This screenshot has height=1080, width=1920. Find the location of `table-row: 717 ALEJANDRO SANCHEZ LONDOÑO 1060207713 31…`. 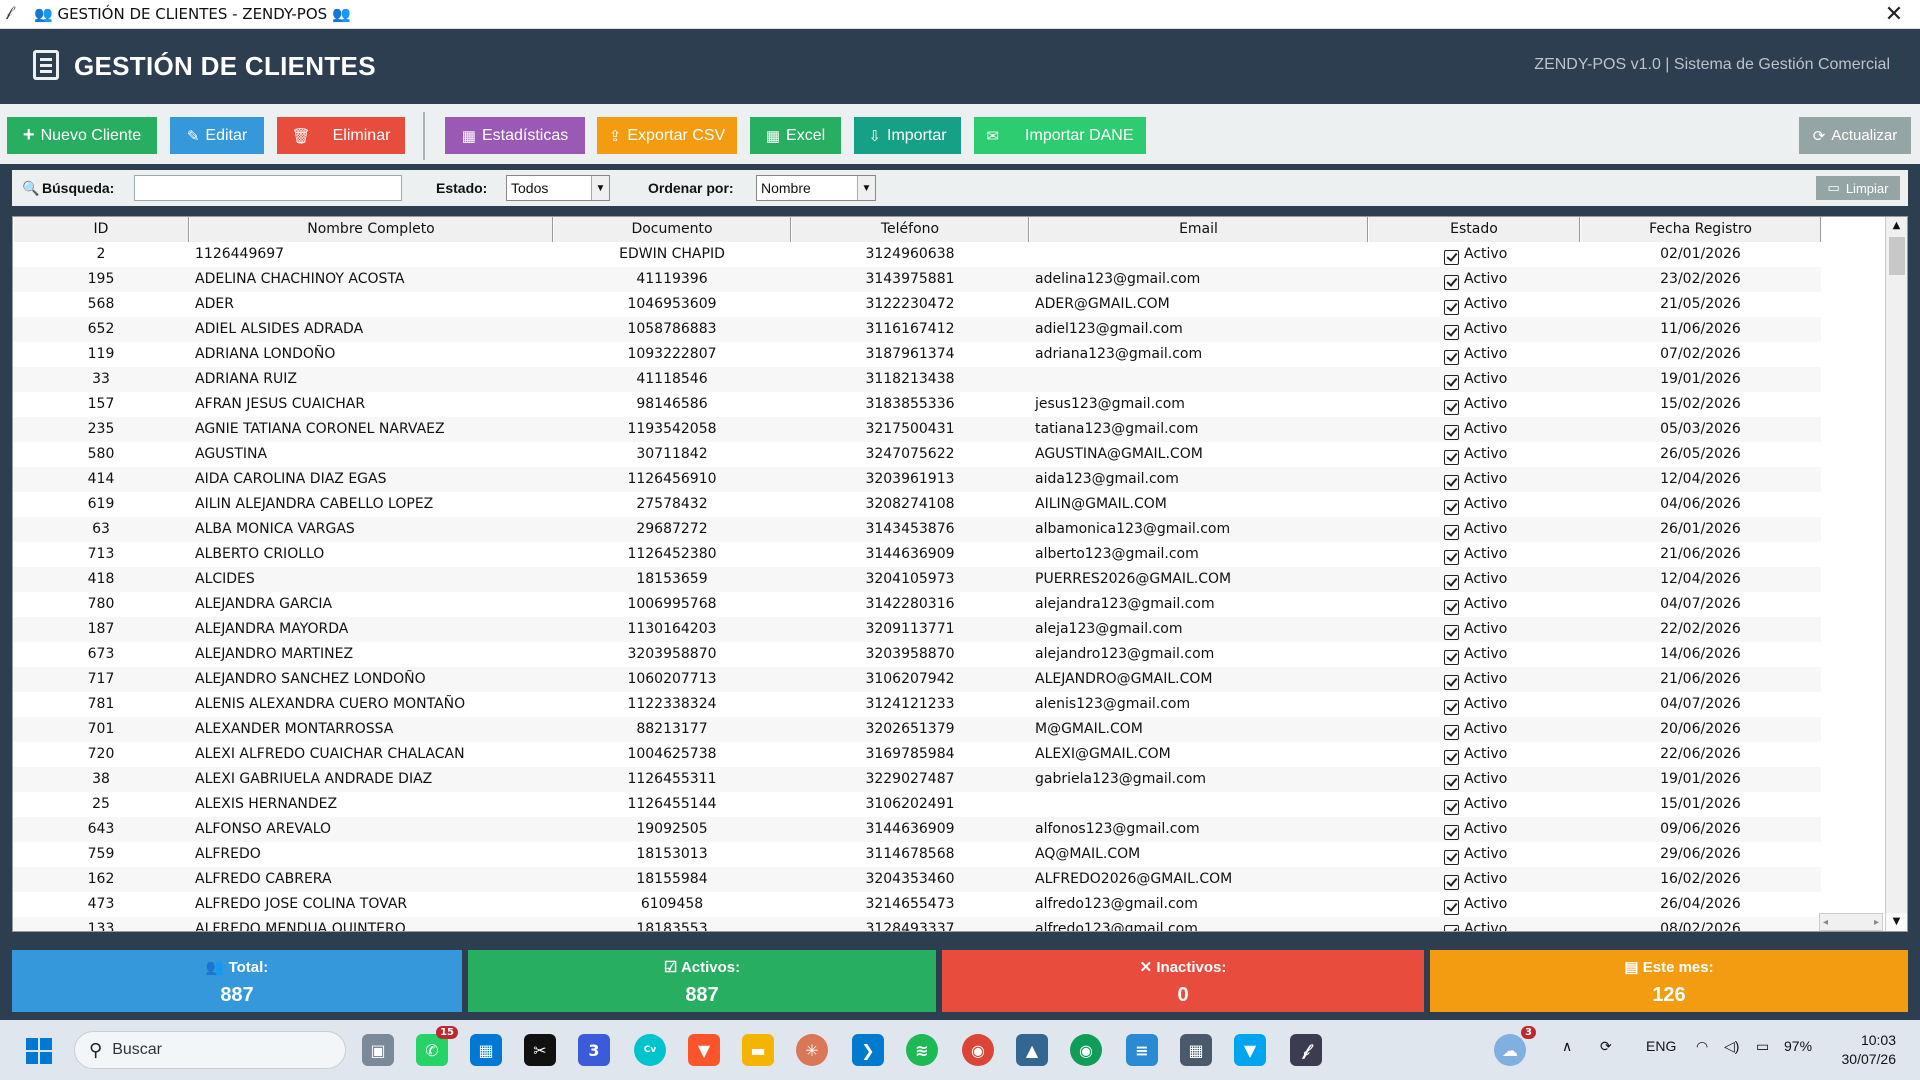

table-row: 717 ALEJANDRO SANCHEZ LONDOÑO 1060207713 31… is located at coordinates (917, 679).